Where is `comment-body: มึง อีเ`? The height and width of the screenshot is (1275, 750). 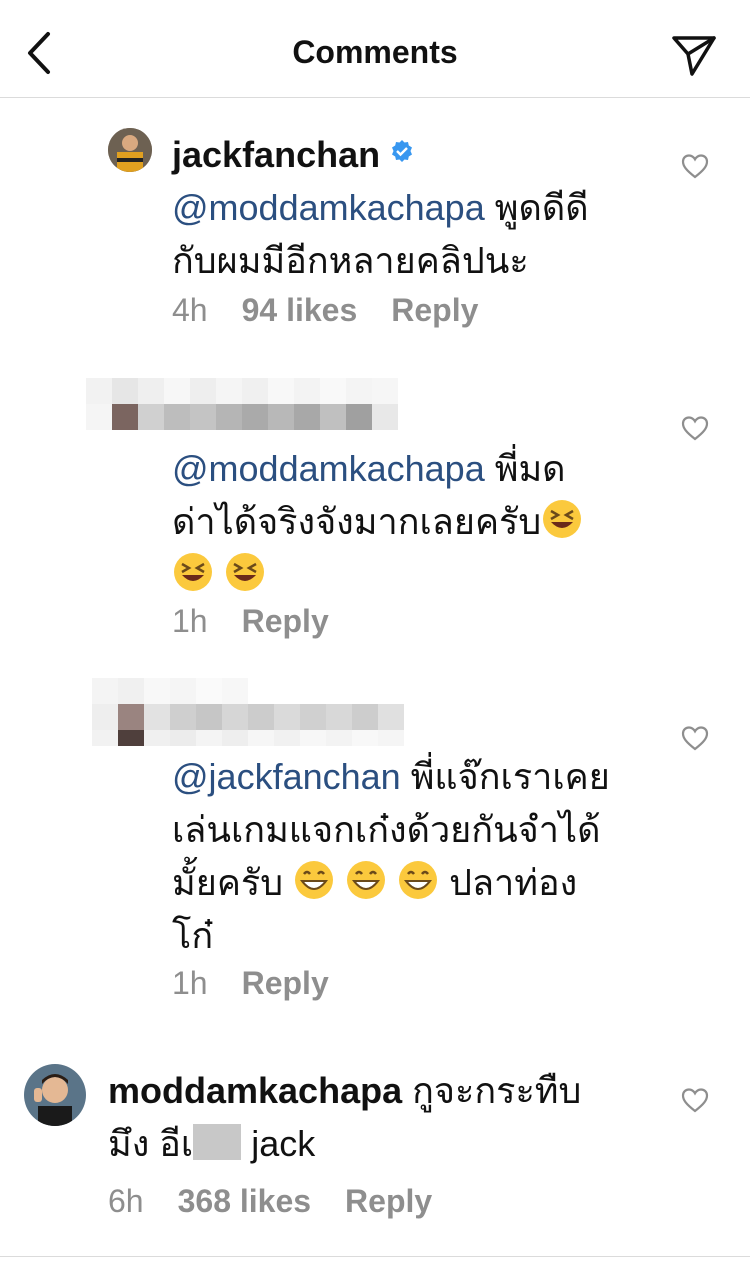
comment-body: มึง อีเ is located at coordinates (151, 1143).